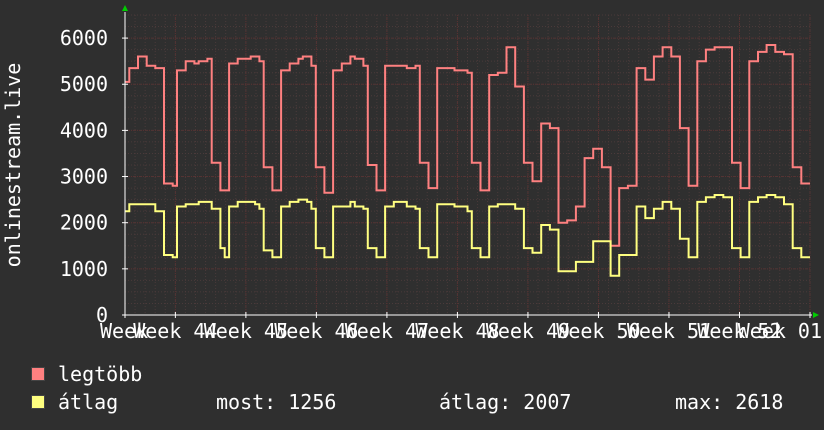 This screenshot has height=430, width=824. What do you see at coordinates (84, 177) in the screenshot?
I see `y-tick-label: 3000` at bounding box center [84, 177].